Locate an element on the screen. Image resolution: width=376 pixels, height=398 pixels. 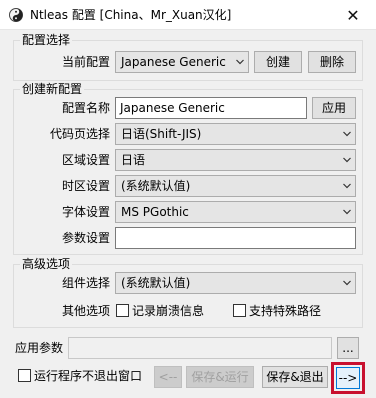
component-dropdown: (系统默认值) is located at coordinates (235, 283).